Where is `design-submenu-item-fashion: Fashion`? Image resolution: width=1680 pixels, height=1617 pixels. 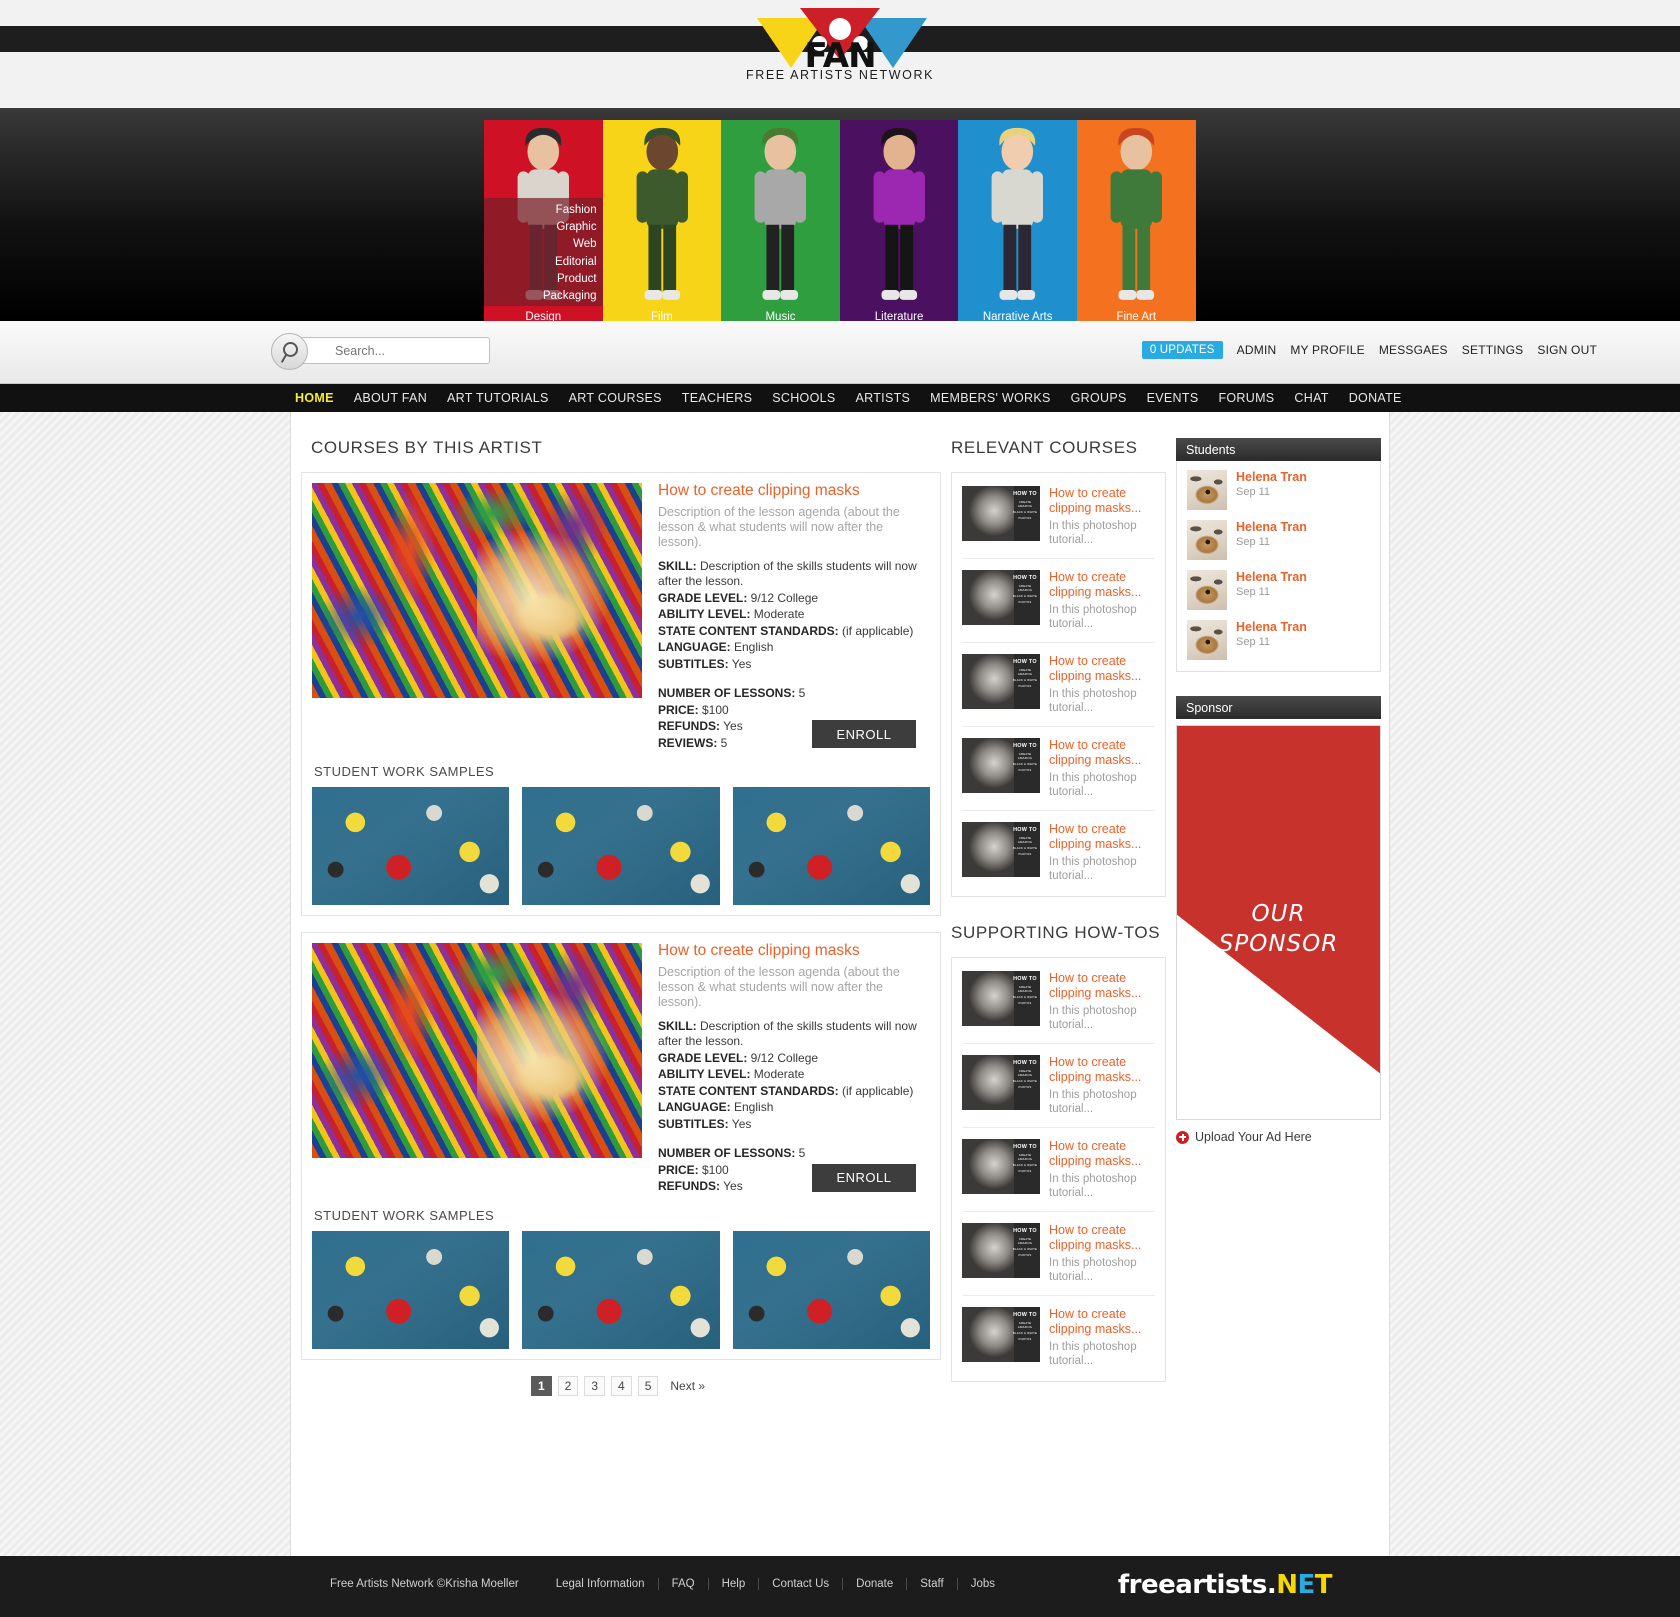 design-submenu-item-fashion: Fashion is located at coordinates (540, 210).